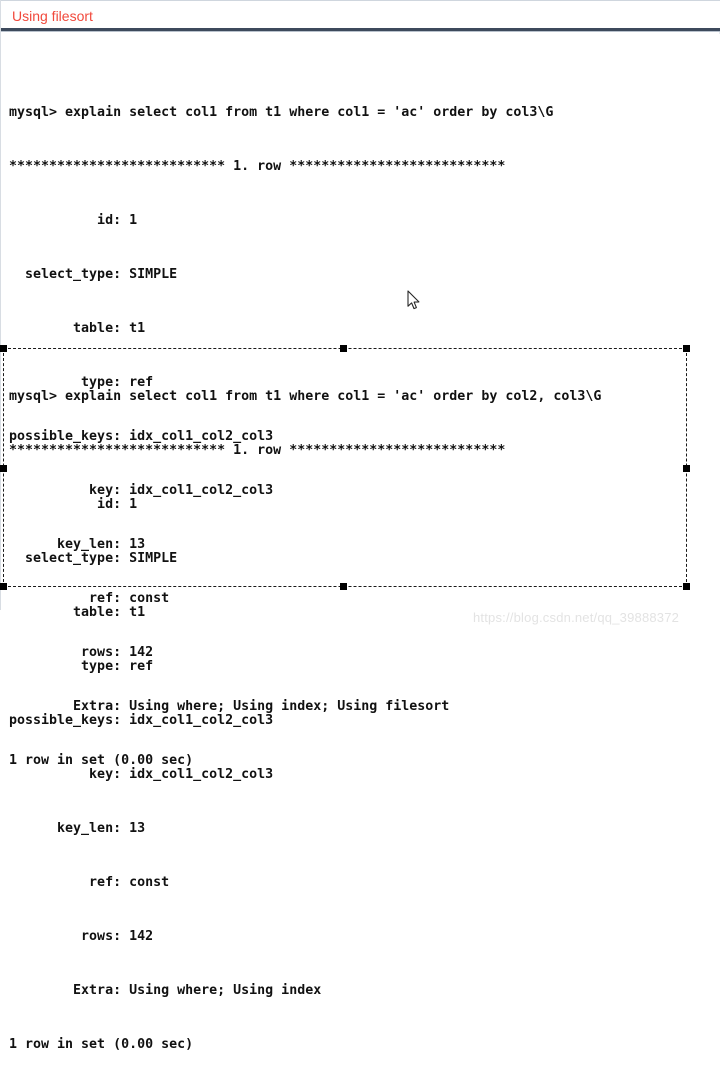 The image size is (720, 1090). What do you see at coordinates (89, 882) in the screenshot?
I see `terminal-line: ref: const` at bounding box center [89, 882].